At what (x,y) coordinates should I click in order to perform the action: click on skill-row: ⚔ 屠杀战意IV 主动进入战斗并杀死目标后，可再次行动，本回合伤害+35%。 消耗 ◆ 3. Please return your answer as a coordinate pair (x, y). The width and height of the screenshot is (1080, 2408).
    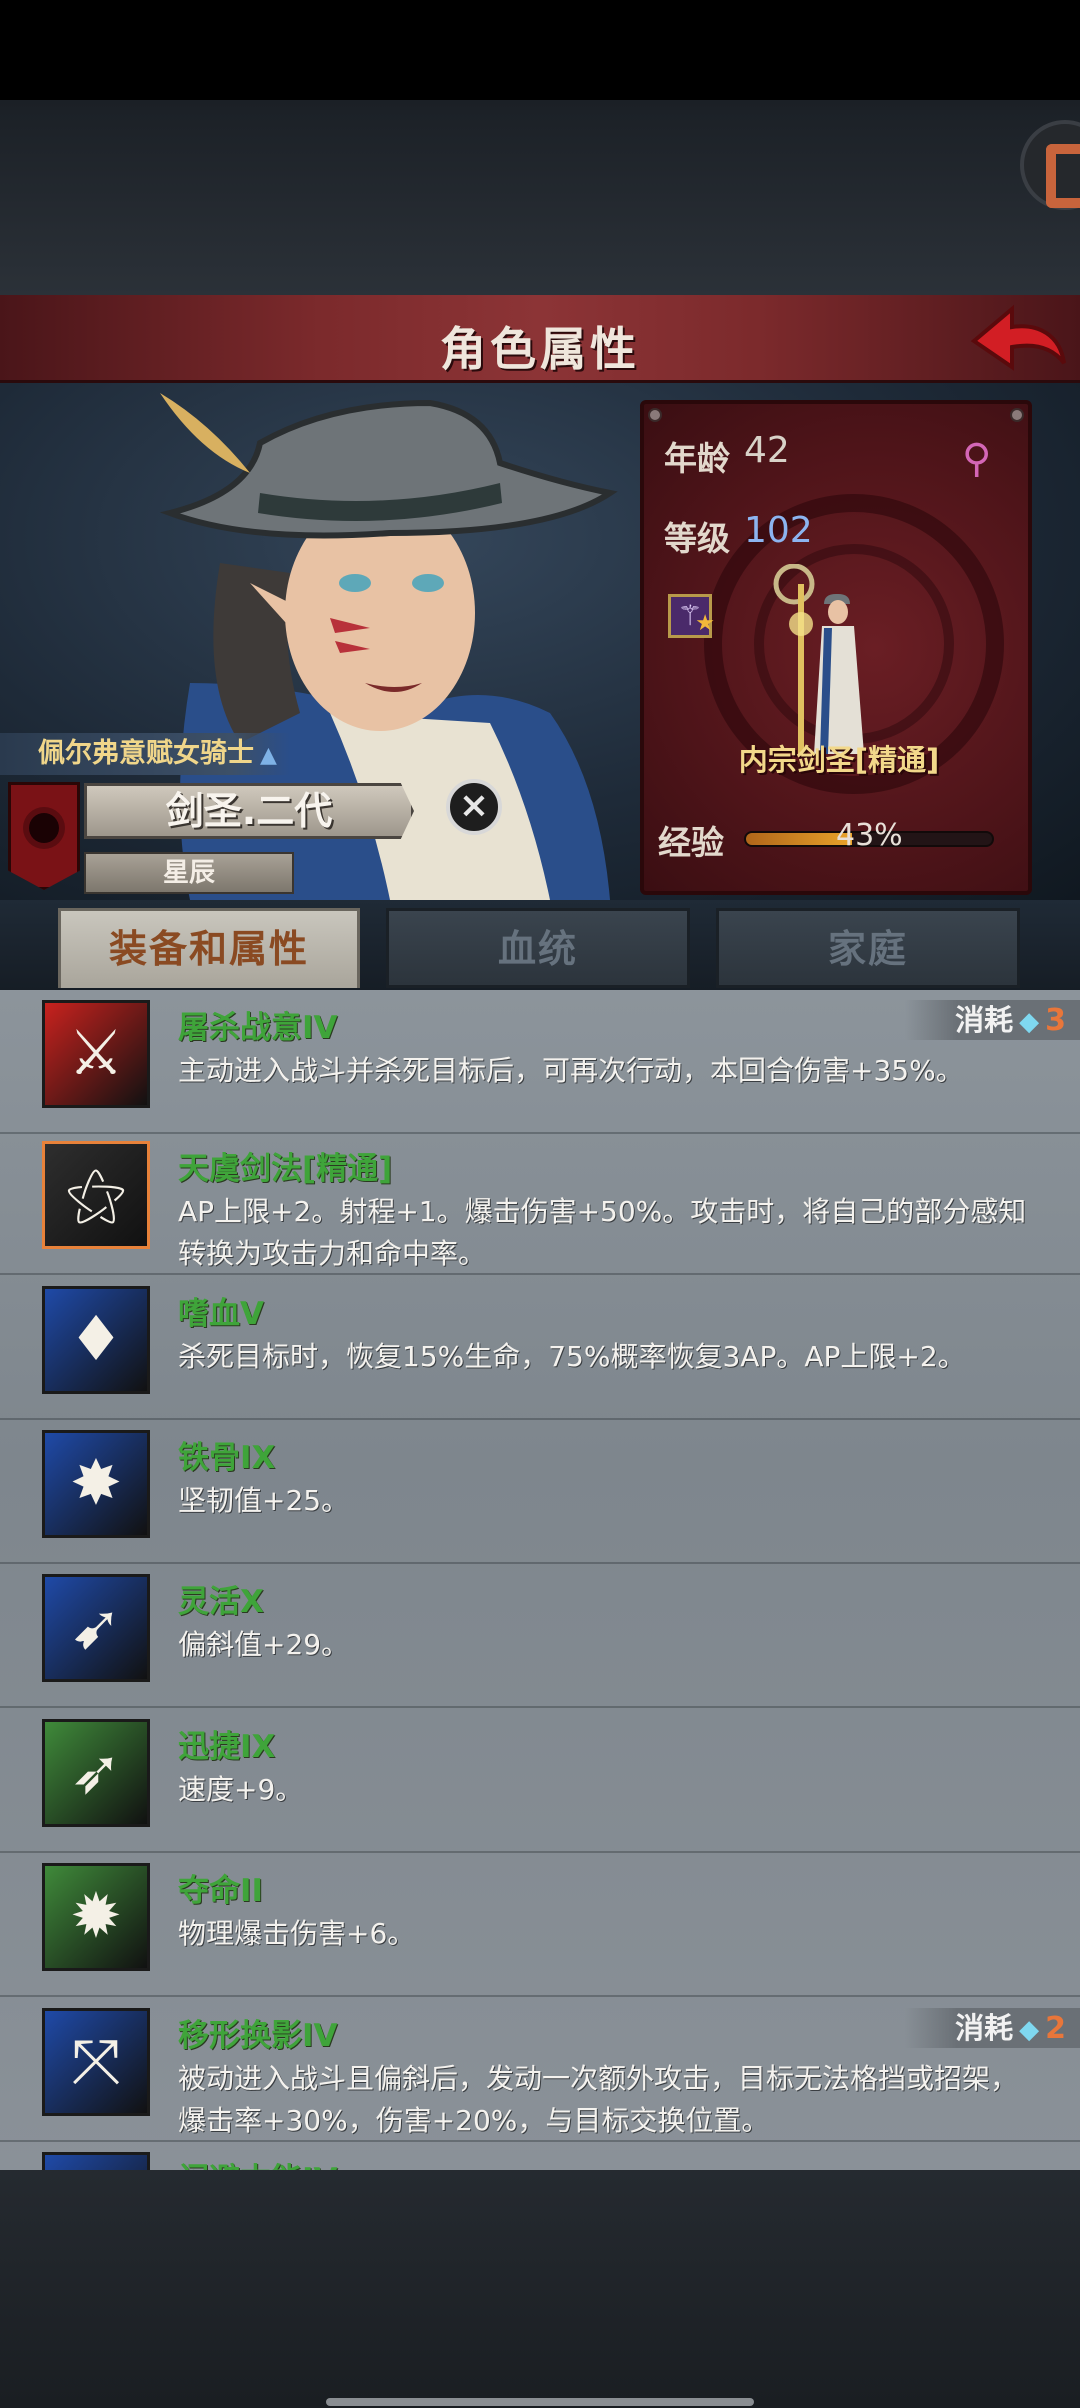
    Looking at the image, I should click on (540, 1062).